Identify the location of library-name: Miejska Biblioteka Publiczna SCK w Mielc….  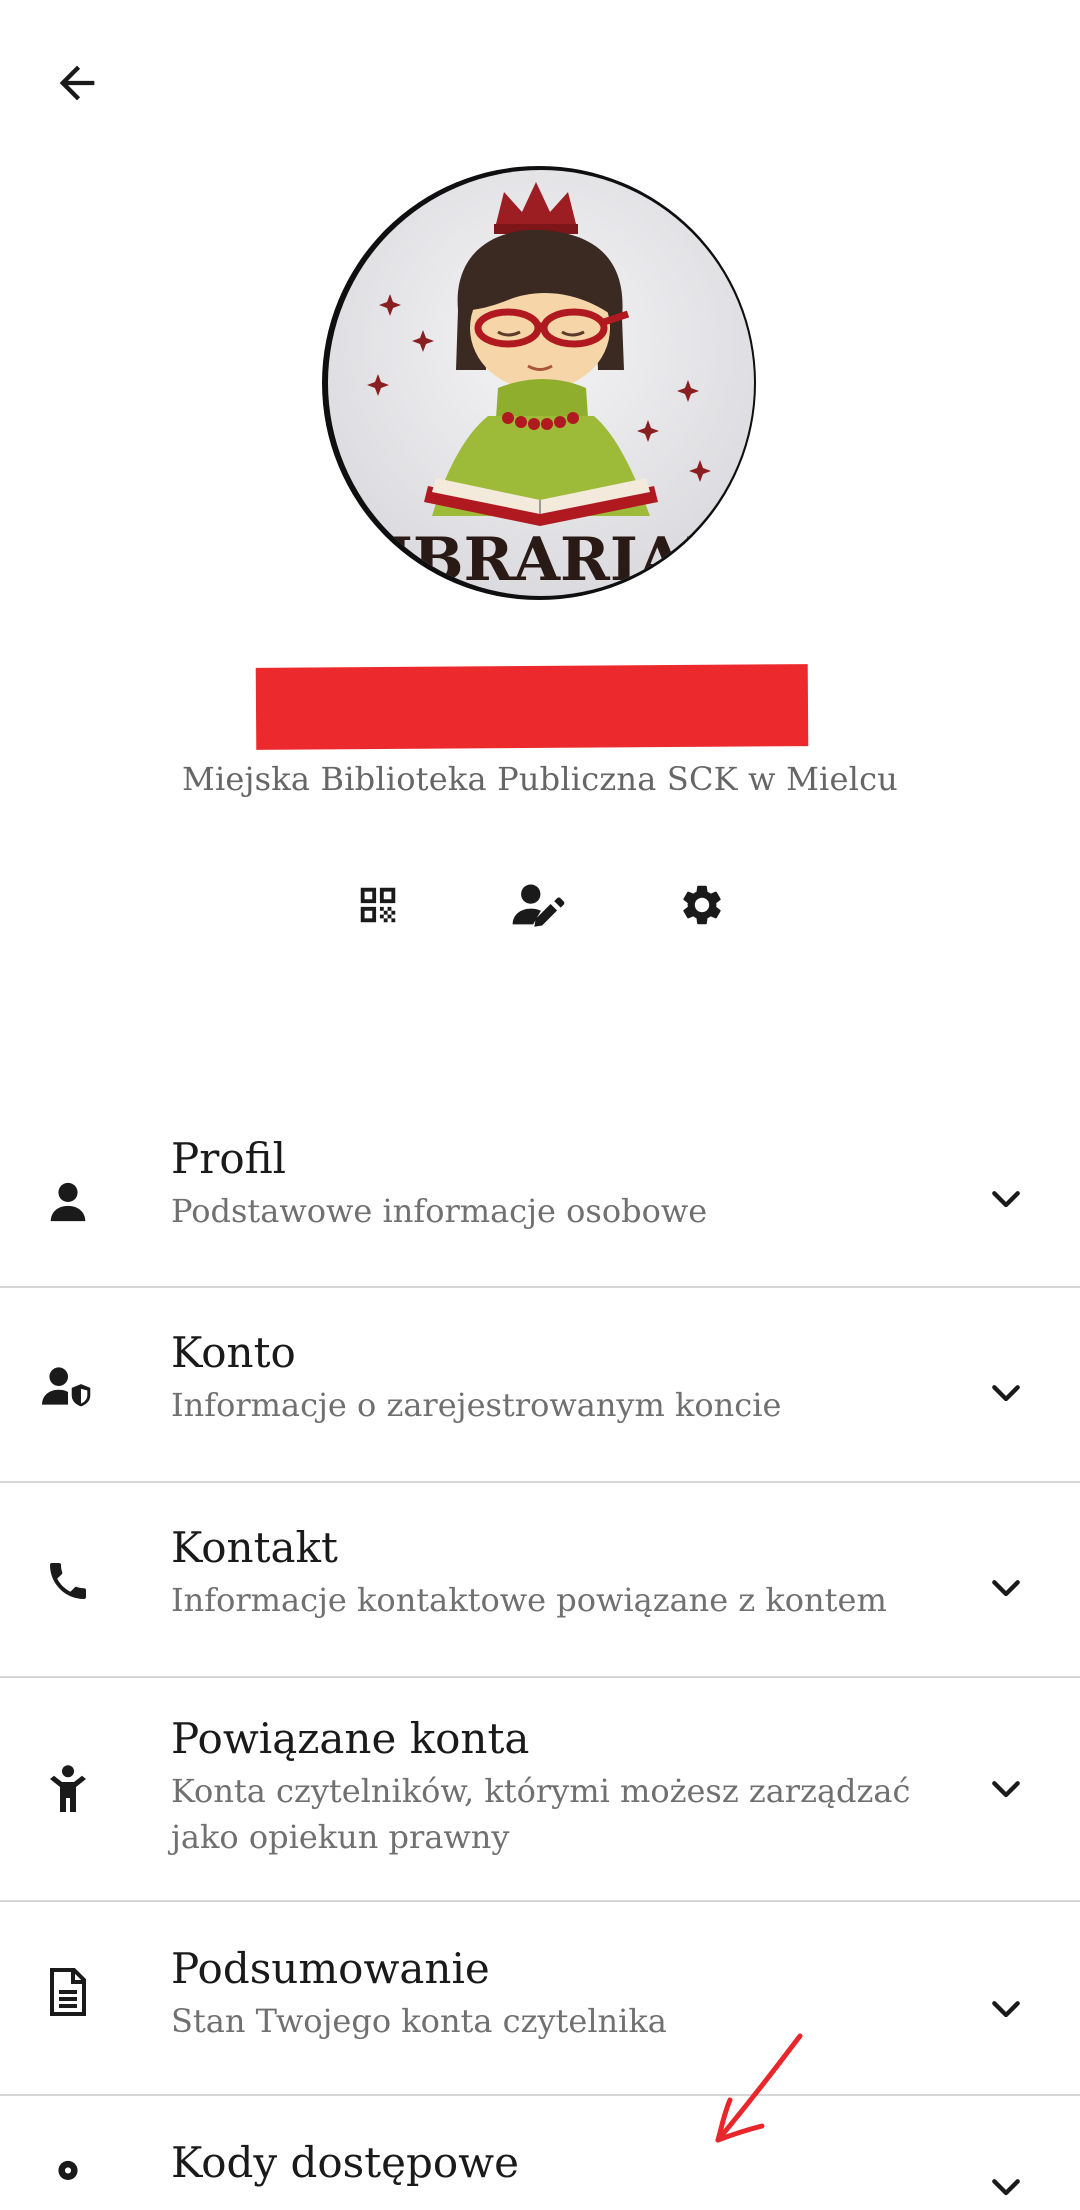
(539, 779).